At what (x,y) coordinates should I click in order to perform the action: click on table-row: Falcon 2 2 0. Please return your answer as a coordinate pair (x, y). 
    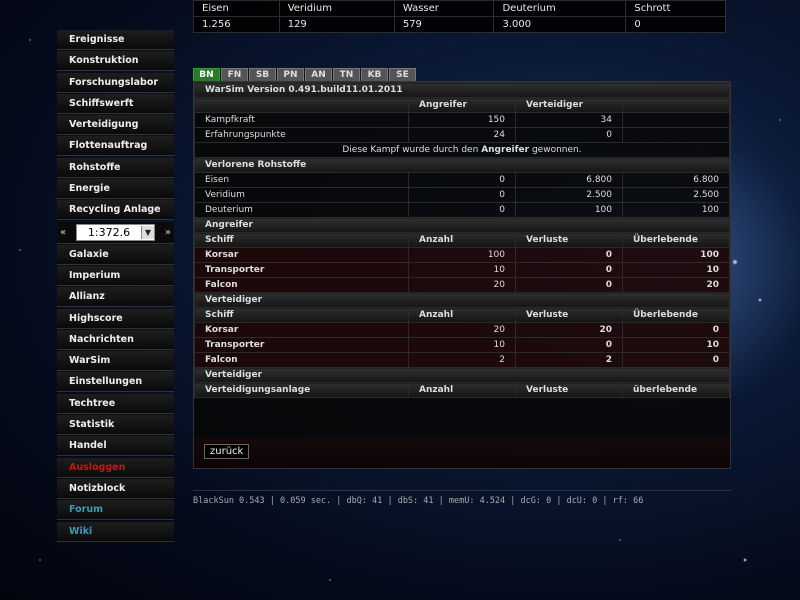
    Looking at the image, I should click on (462, 360).